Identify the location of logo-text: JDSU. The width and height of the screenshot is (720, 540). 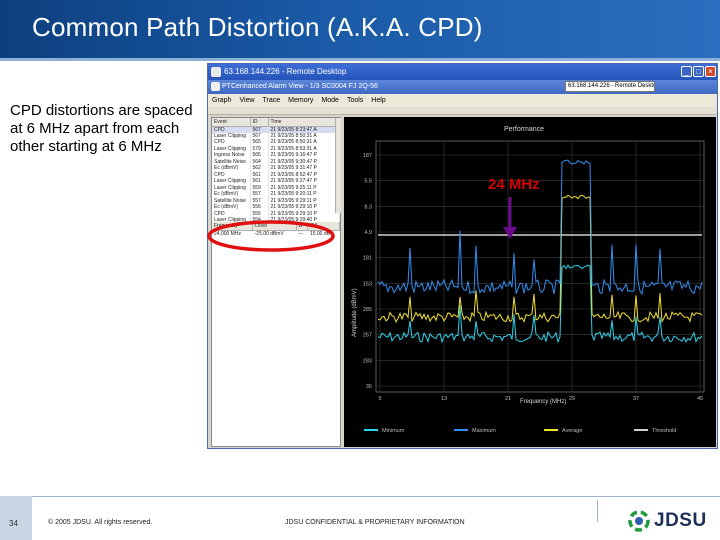
(680, 520).